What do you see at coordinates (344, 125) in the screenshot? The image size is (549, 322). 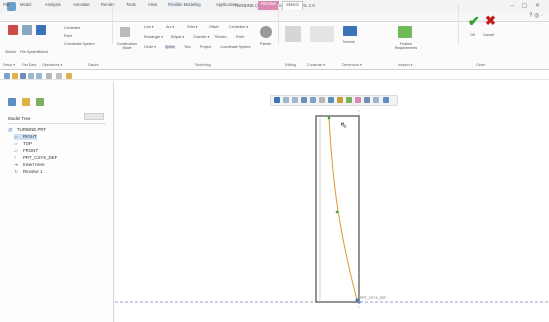 I see `mouse-pointer-icon: ⇖` at bounding box center [344, 125].